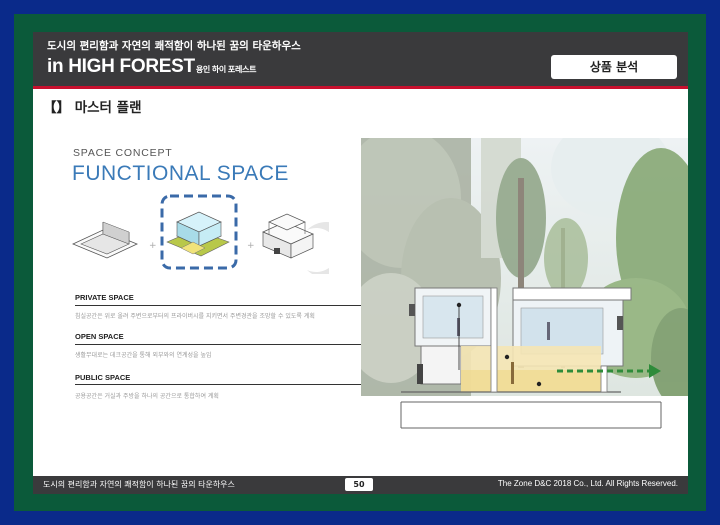 The height and width of the screenshot is (525, 720). I want to click on iso-base-icon, so click(105, 240).